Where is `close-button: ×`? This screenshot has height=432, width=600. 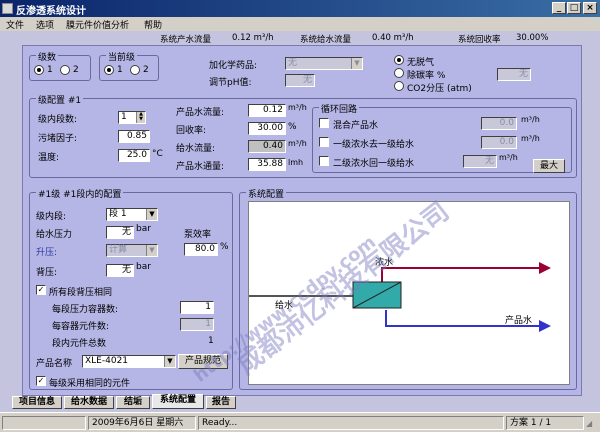
close-button: × is located at coordinates (590, 8).